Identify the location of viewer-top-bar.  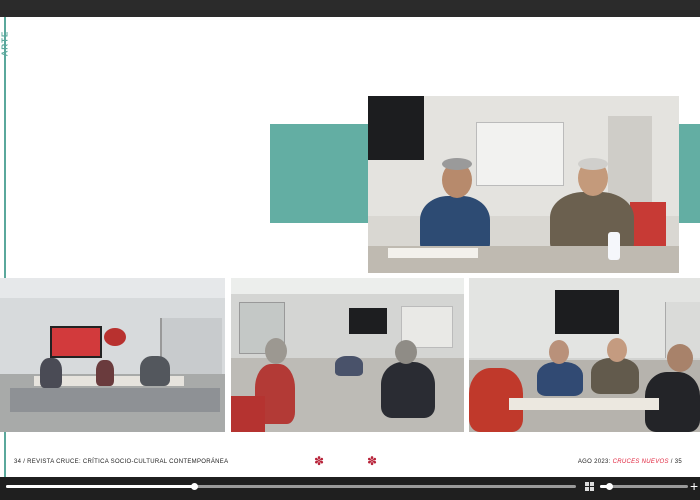
(350, 8).